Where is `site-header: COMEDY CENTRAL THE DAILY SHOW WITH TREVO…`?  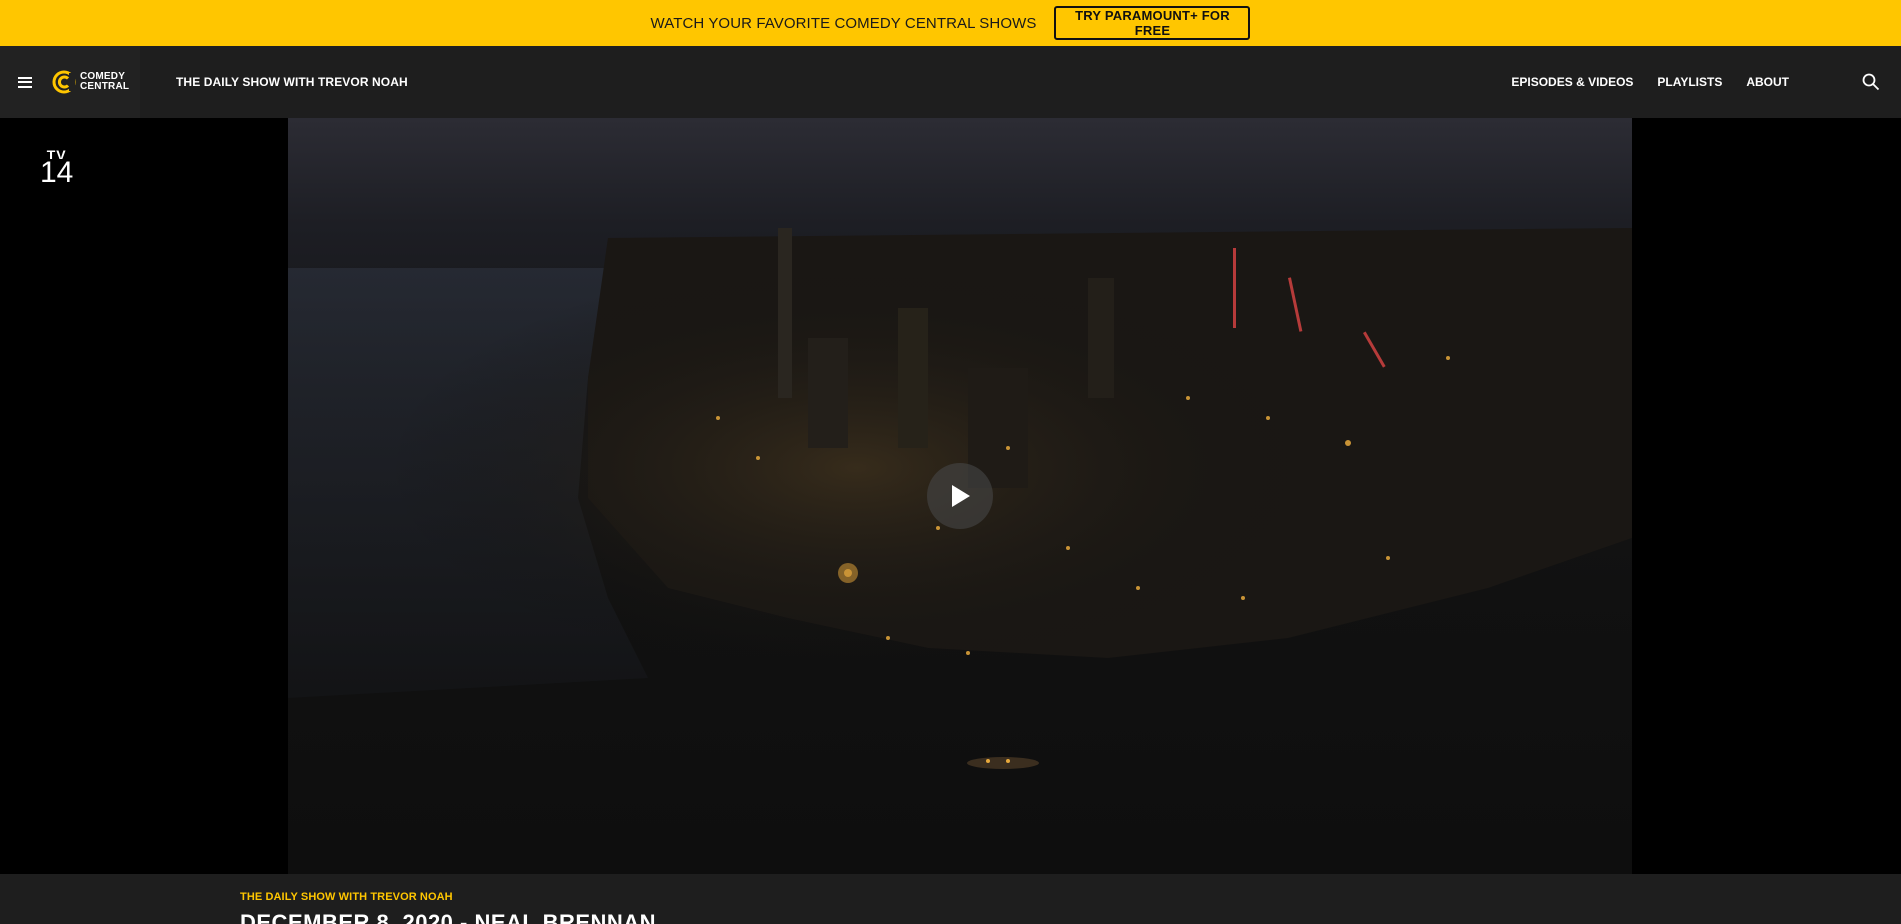 site-header: COMEDY CENTRAL THE DAILY SHOW WITH TREVO… is located at coordinates (950, 82).